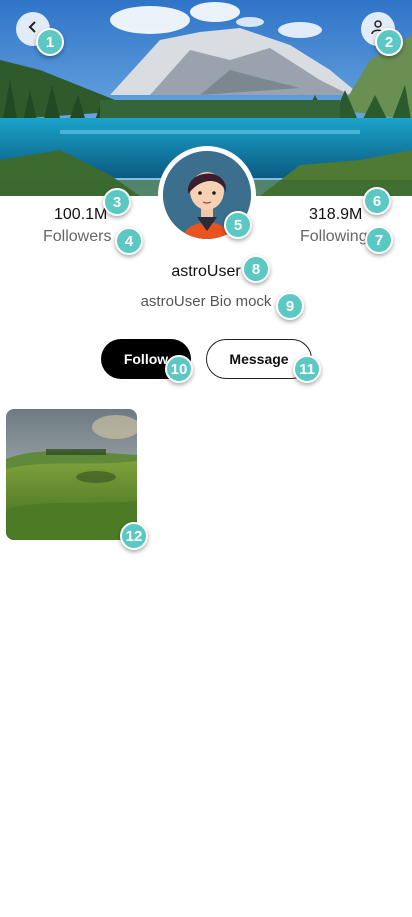 The height and width of the screenshot is (917, 412). What do you see at coordinates (307, 369) in the screenshot?
I see `annotation-badge: 11` at bounding box center [307, 369].